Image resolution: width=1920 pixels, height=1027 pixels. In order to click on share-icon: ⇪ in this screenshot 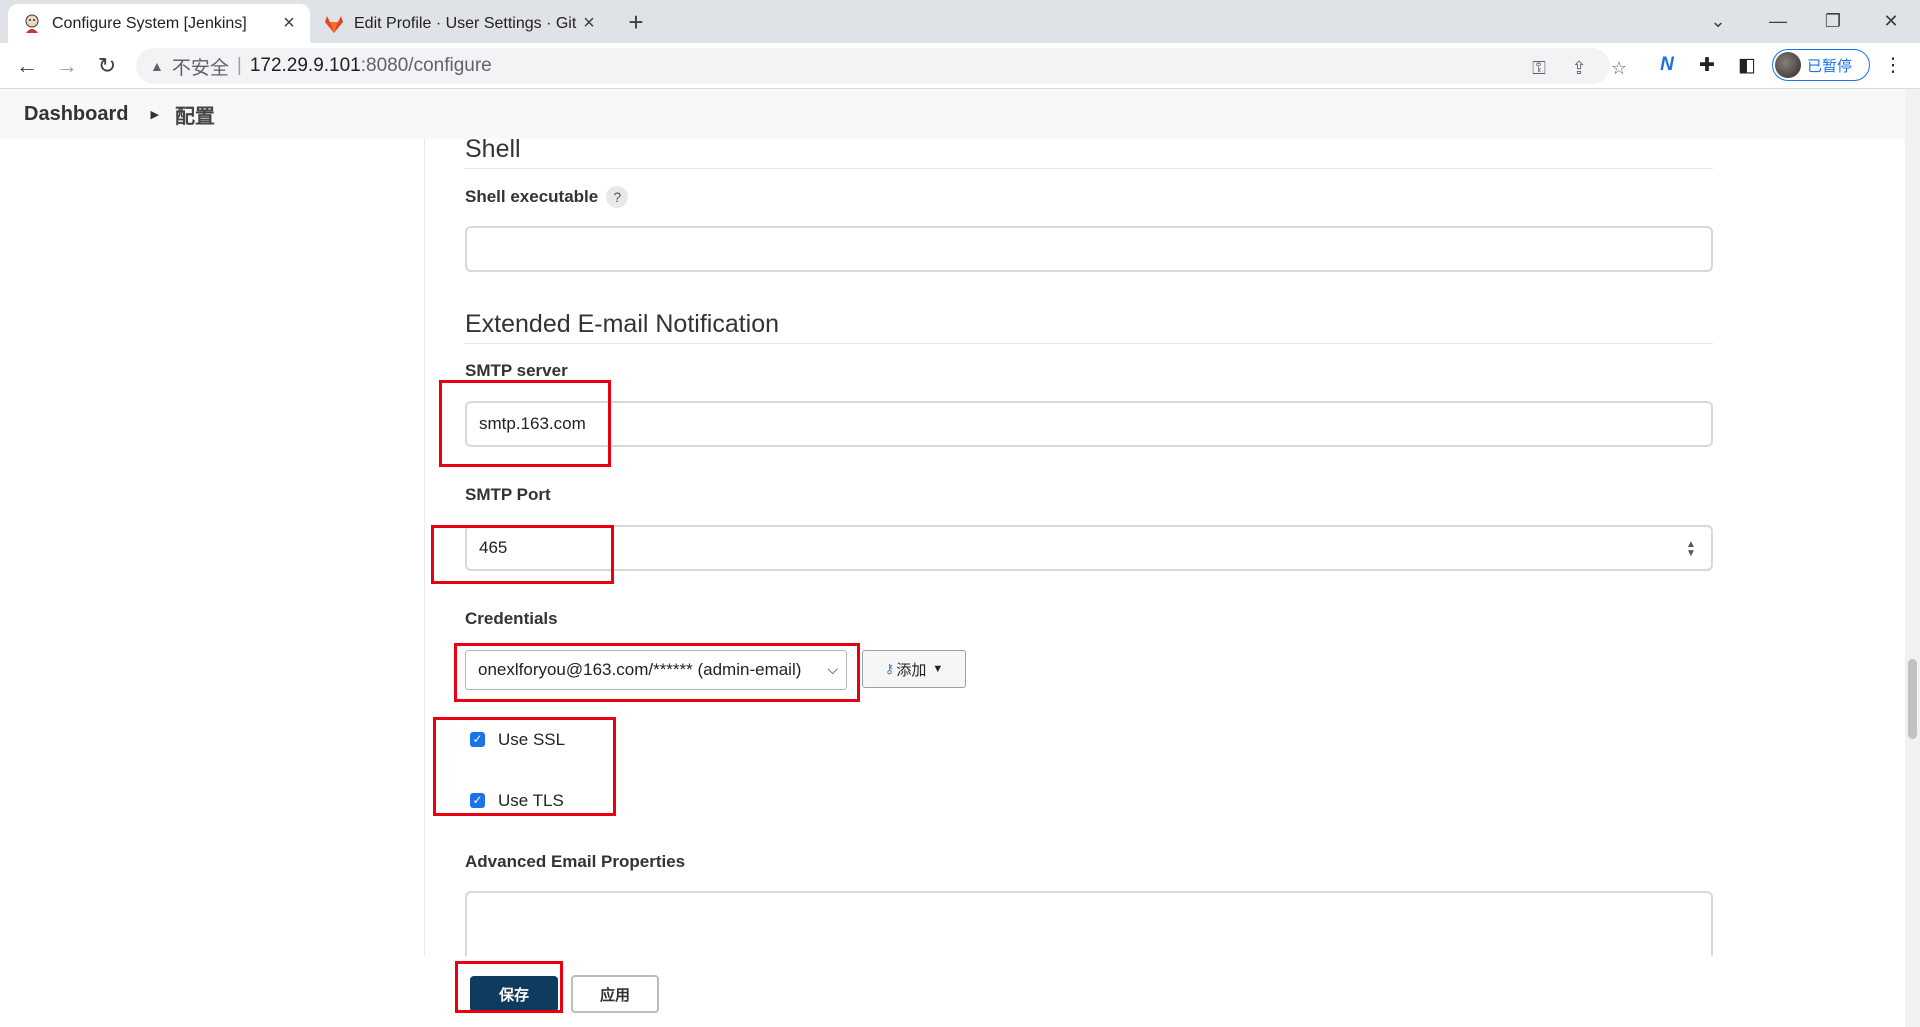, I will do `click(1579, 68)`.